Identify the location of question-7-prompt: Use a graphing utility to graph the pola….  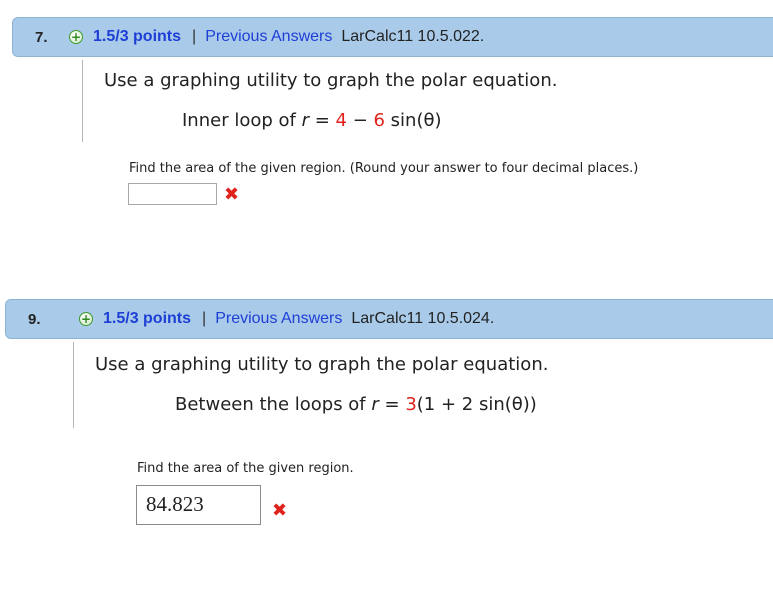
(331, 80).